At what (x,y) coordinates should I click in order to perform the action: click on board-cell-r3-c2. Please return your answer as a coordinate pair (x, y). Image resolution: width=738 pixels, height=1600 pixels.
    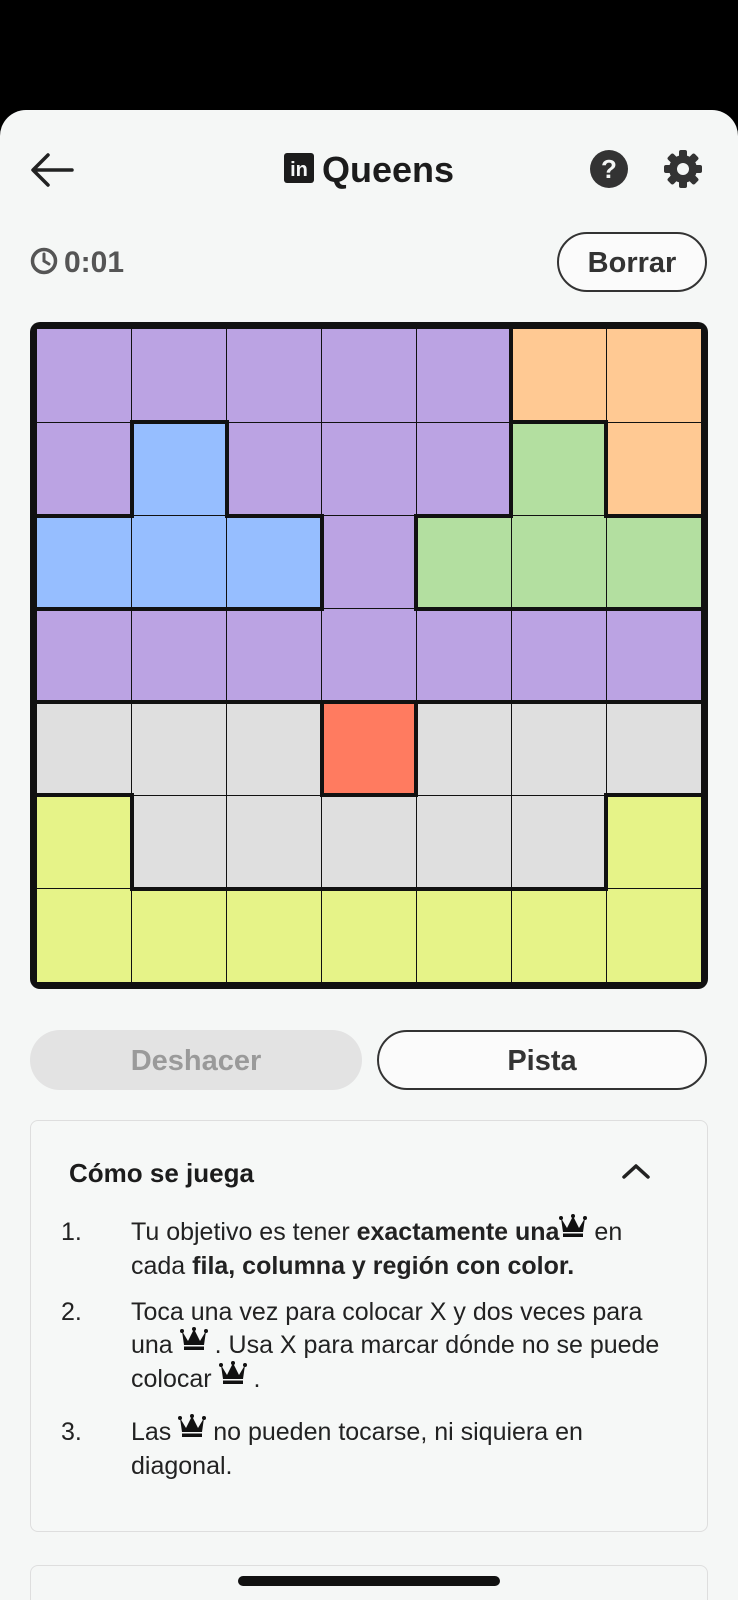
    Looking at the image, I should click on (179, 562).